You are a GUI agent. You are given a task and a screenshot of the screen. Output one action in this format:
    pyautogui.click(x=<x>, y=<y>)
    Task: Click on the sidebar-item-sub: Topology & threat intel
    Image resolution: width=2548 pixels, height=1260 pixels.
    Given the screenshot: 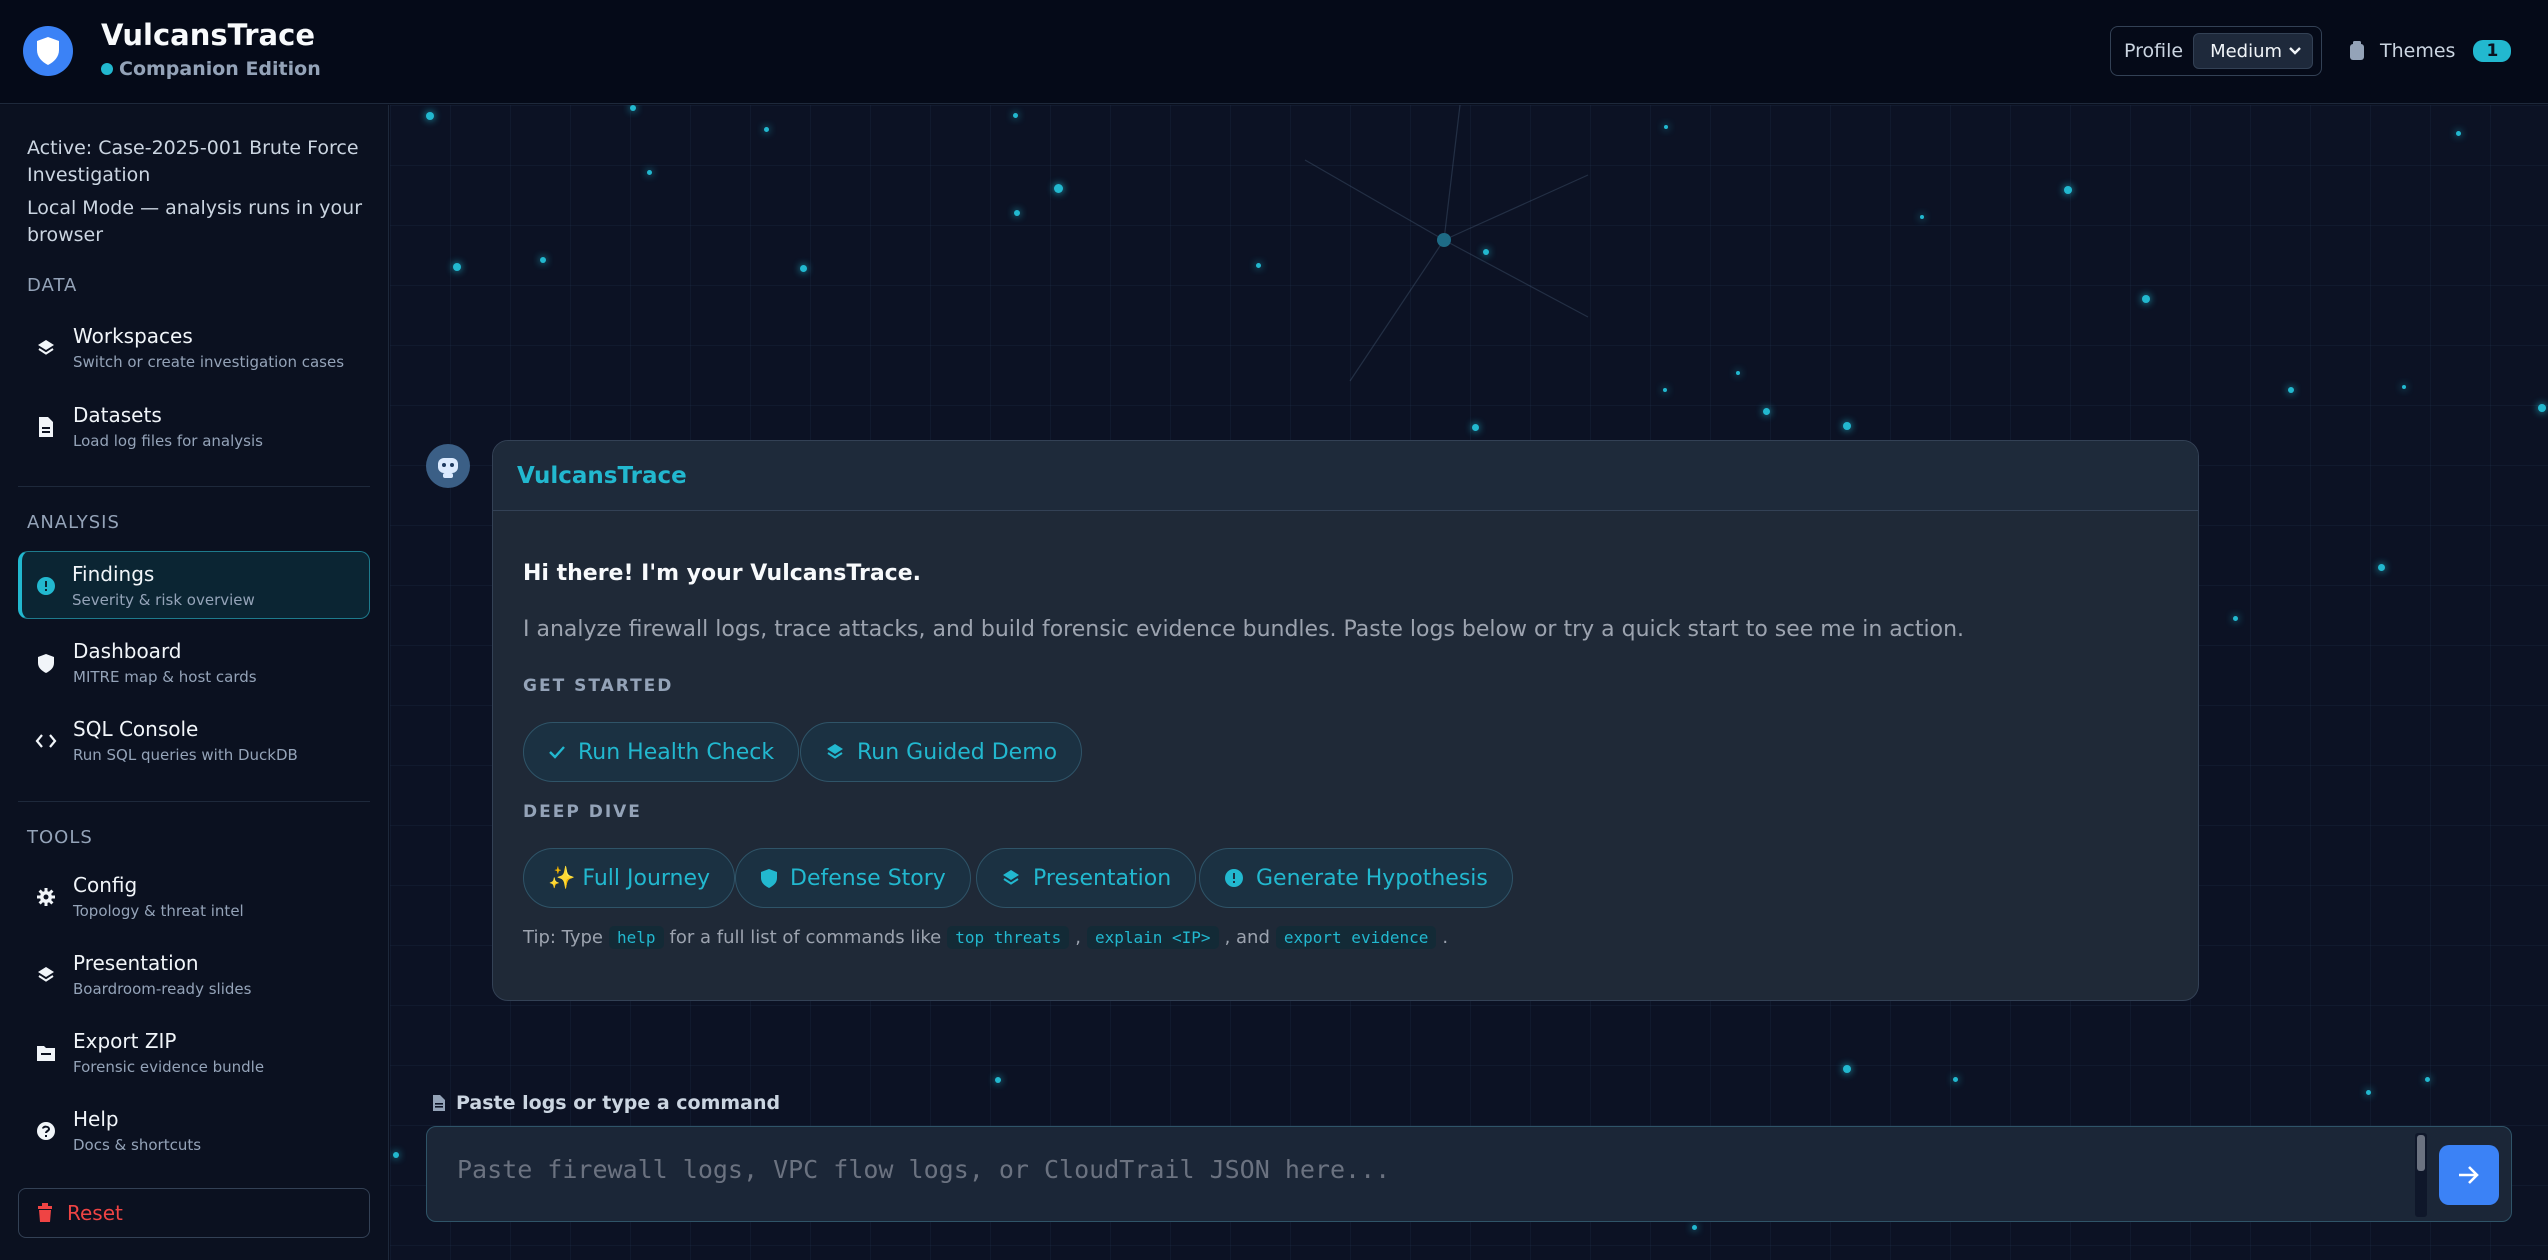 What is the action you would take?
    pyautogui.click(x=158, y=911)
    